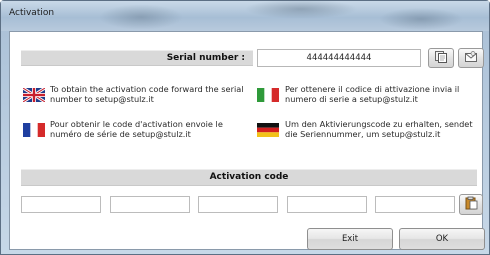 The width and height of the screenshot is (490, 255). I want to click on paste-icon, so click(471, 204).